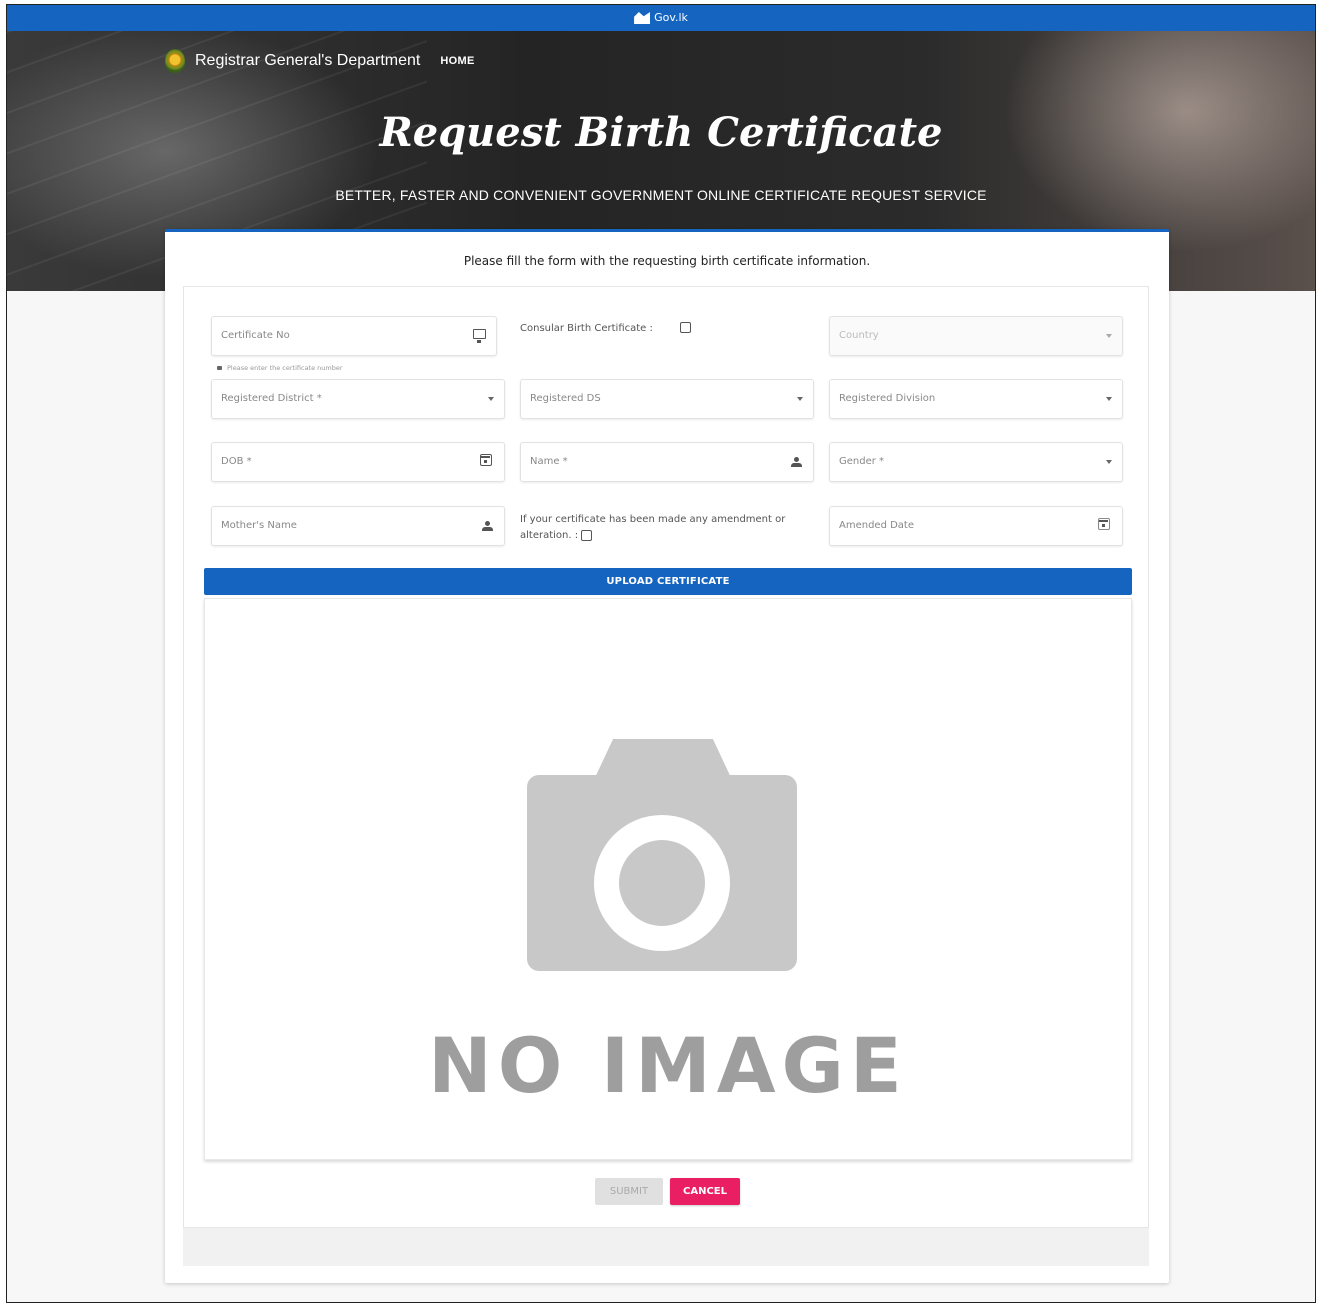 Image resolution: width=1322 pixels, height=1303 pixels. I want to click on consular-label-row: Consular Birth Certificate :, so click(606, 329).